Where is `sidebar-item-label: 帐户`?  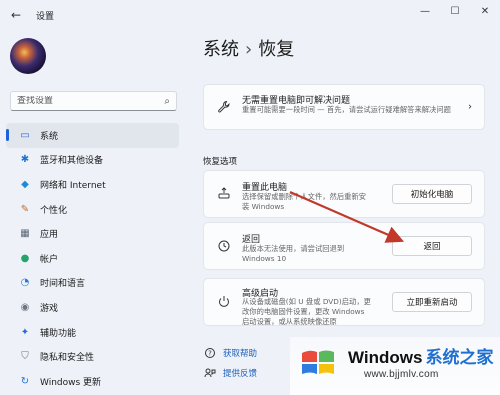 sidebar-item-label: 帐户 is located at coordinates (49, 259).